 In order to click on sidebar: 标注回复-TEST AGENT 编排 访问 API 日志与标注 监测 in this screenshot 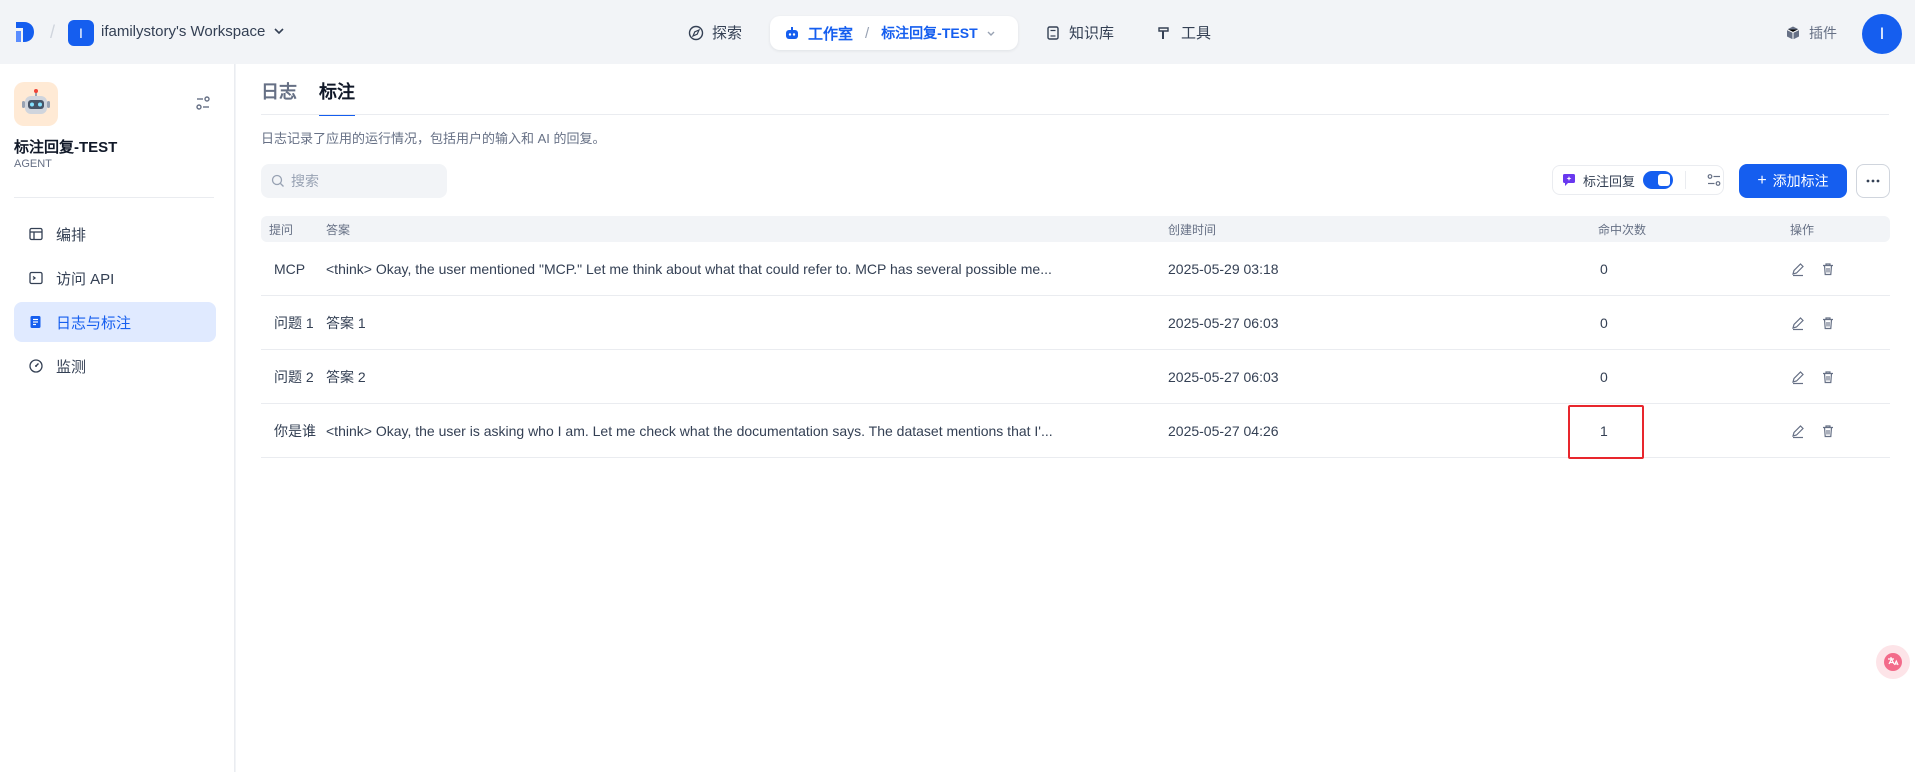, I will do `click(117, 418)`.